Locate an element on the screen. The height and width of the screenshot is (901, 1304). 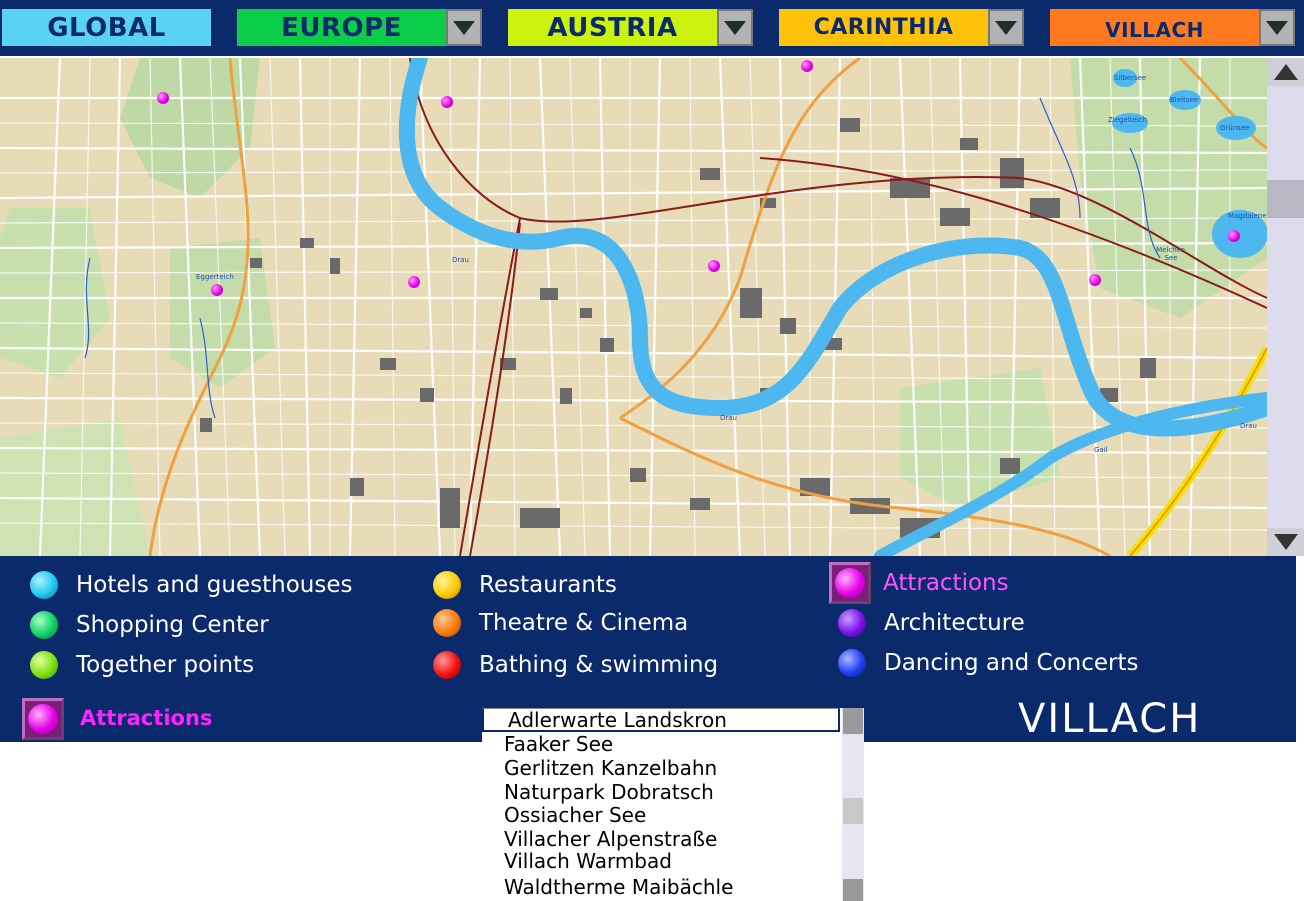
theatre-ball-icon is located at coordinates (447, 623).